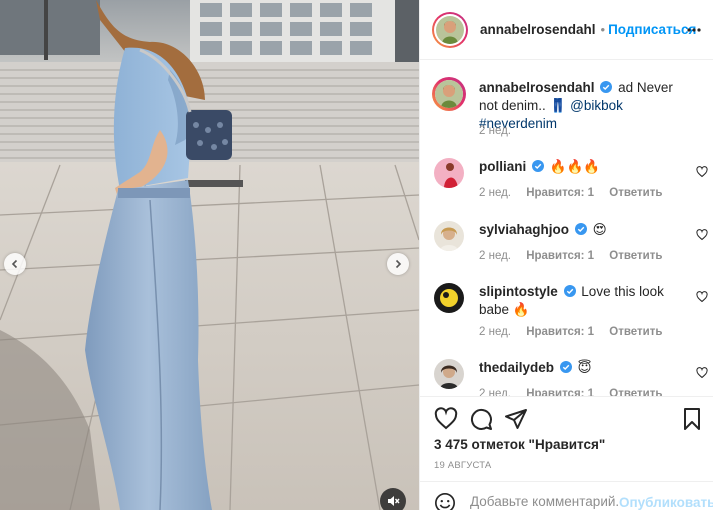  I want to click on comment-username: sylviahaghjoo, so click(524, 229).